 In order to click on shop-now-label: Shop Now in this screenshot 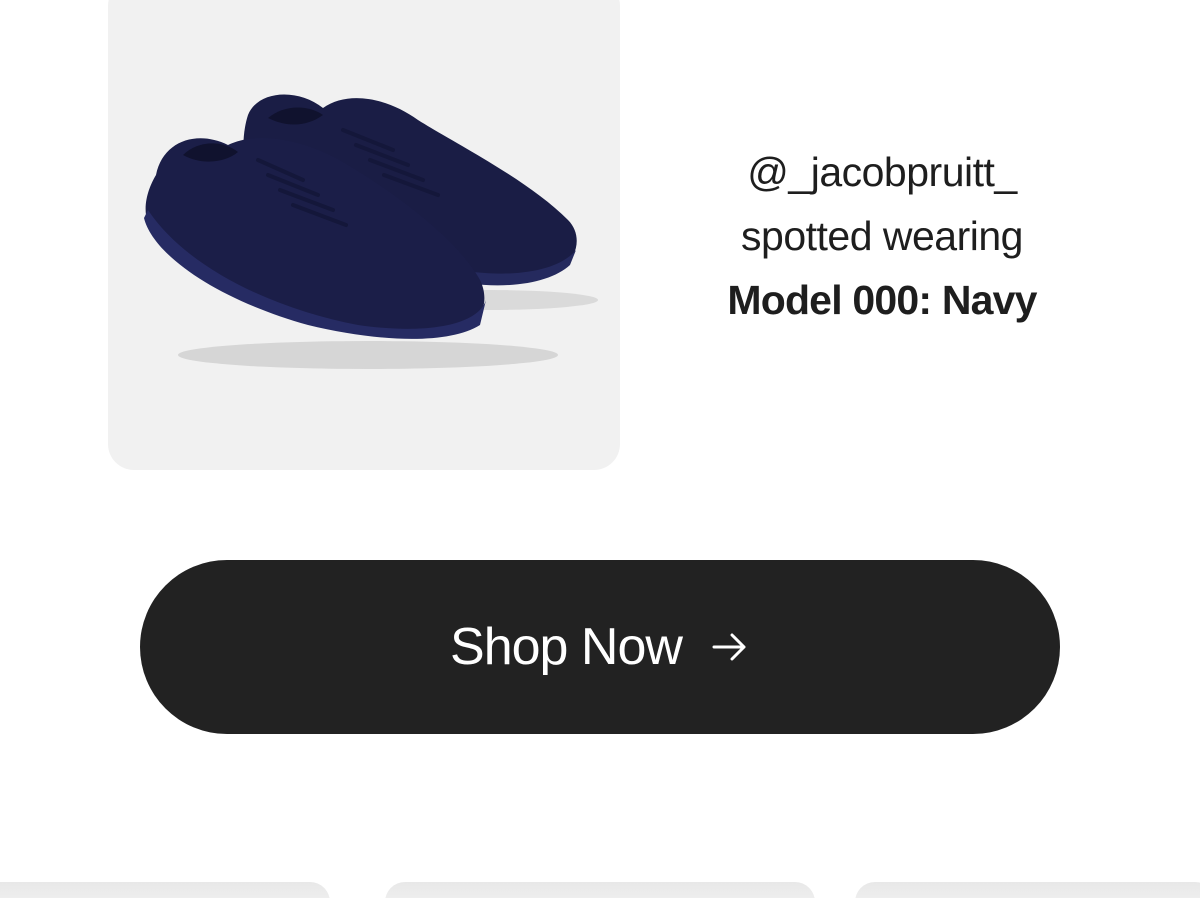, I will do `click(566, 647)`.